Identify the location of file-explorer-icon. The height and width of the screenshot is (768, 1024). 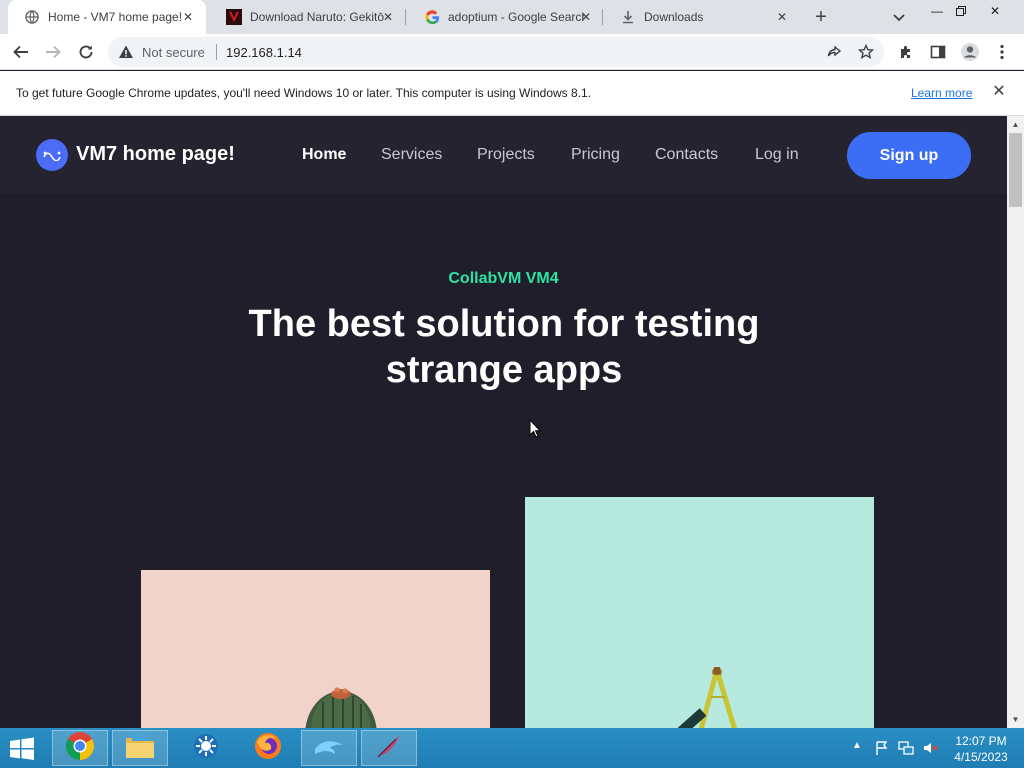
(140, 748).